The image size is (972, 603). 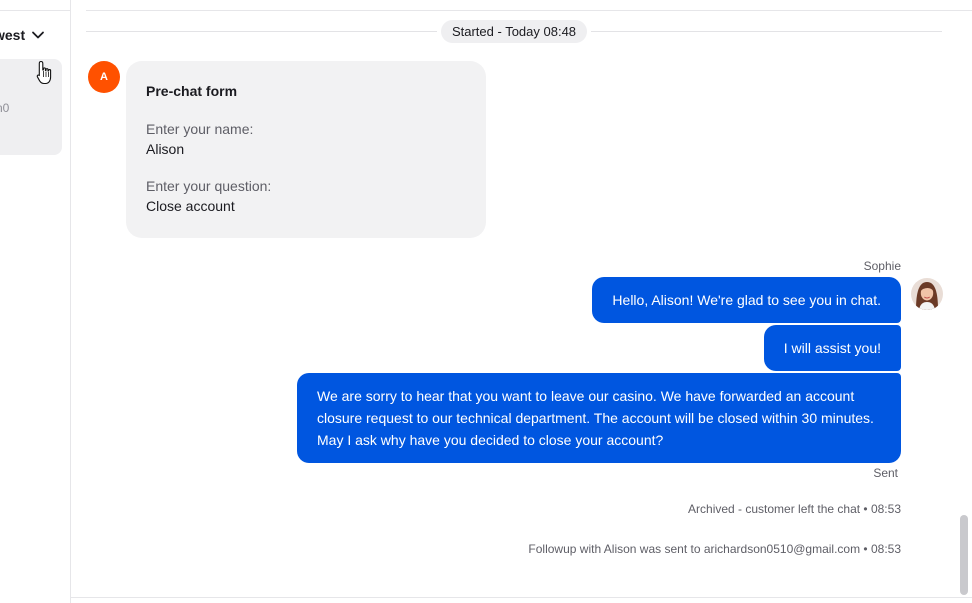 I want to click on chevron-down-icon, so click(x=38, y=35).